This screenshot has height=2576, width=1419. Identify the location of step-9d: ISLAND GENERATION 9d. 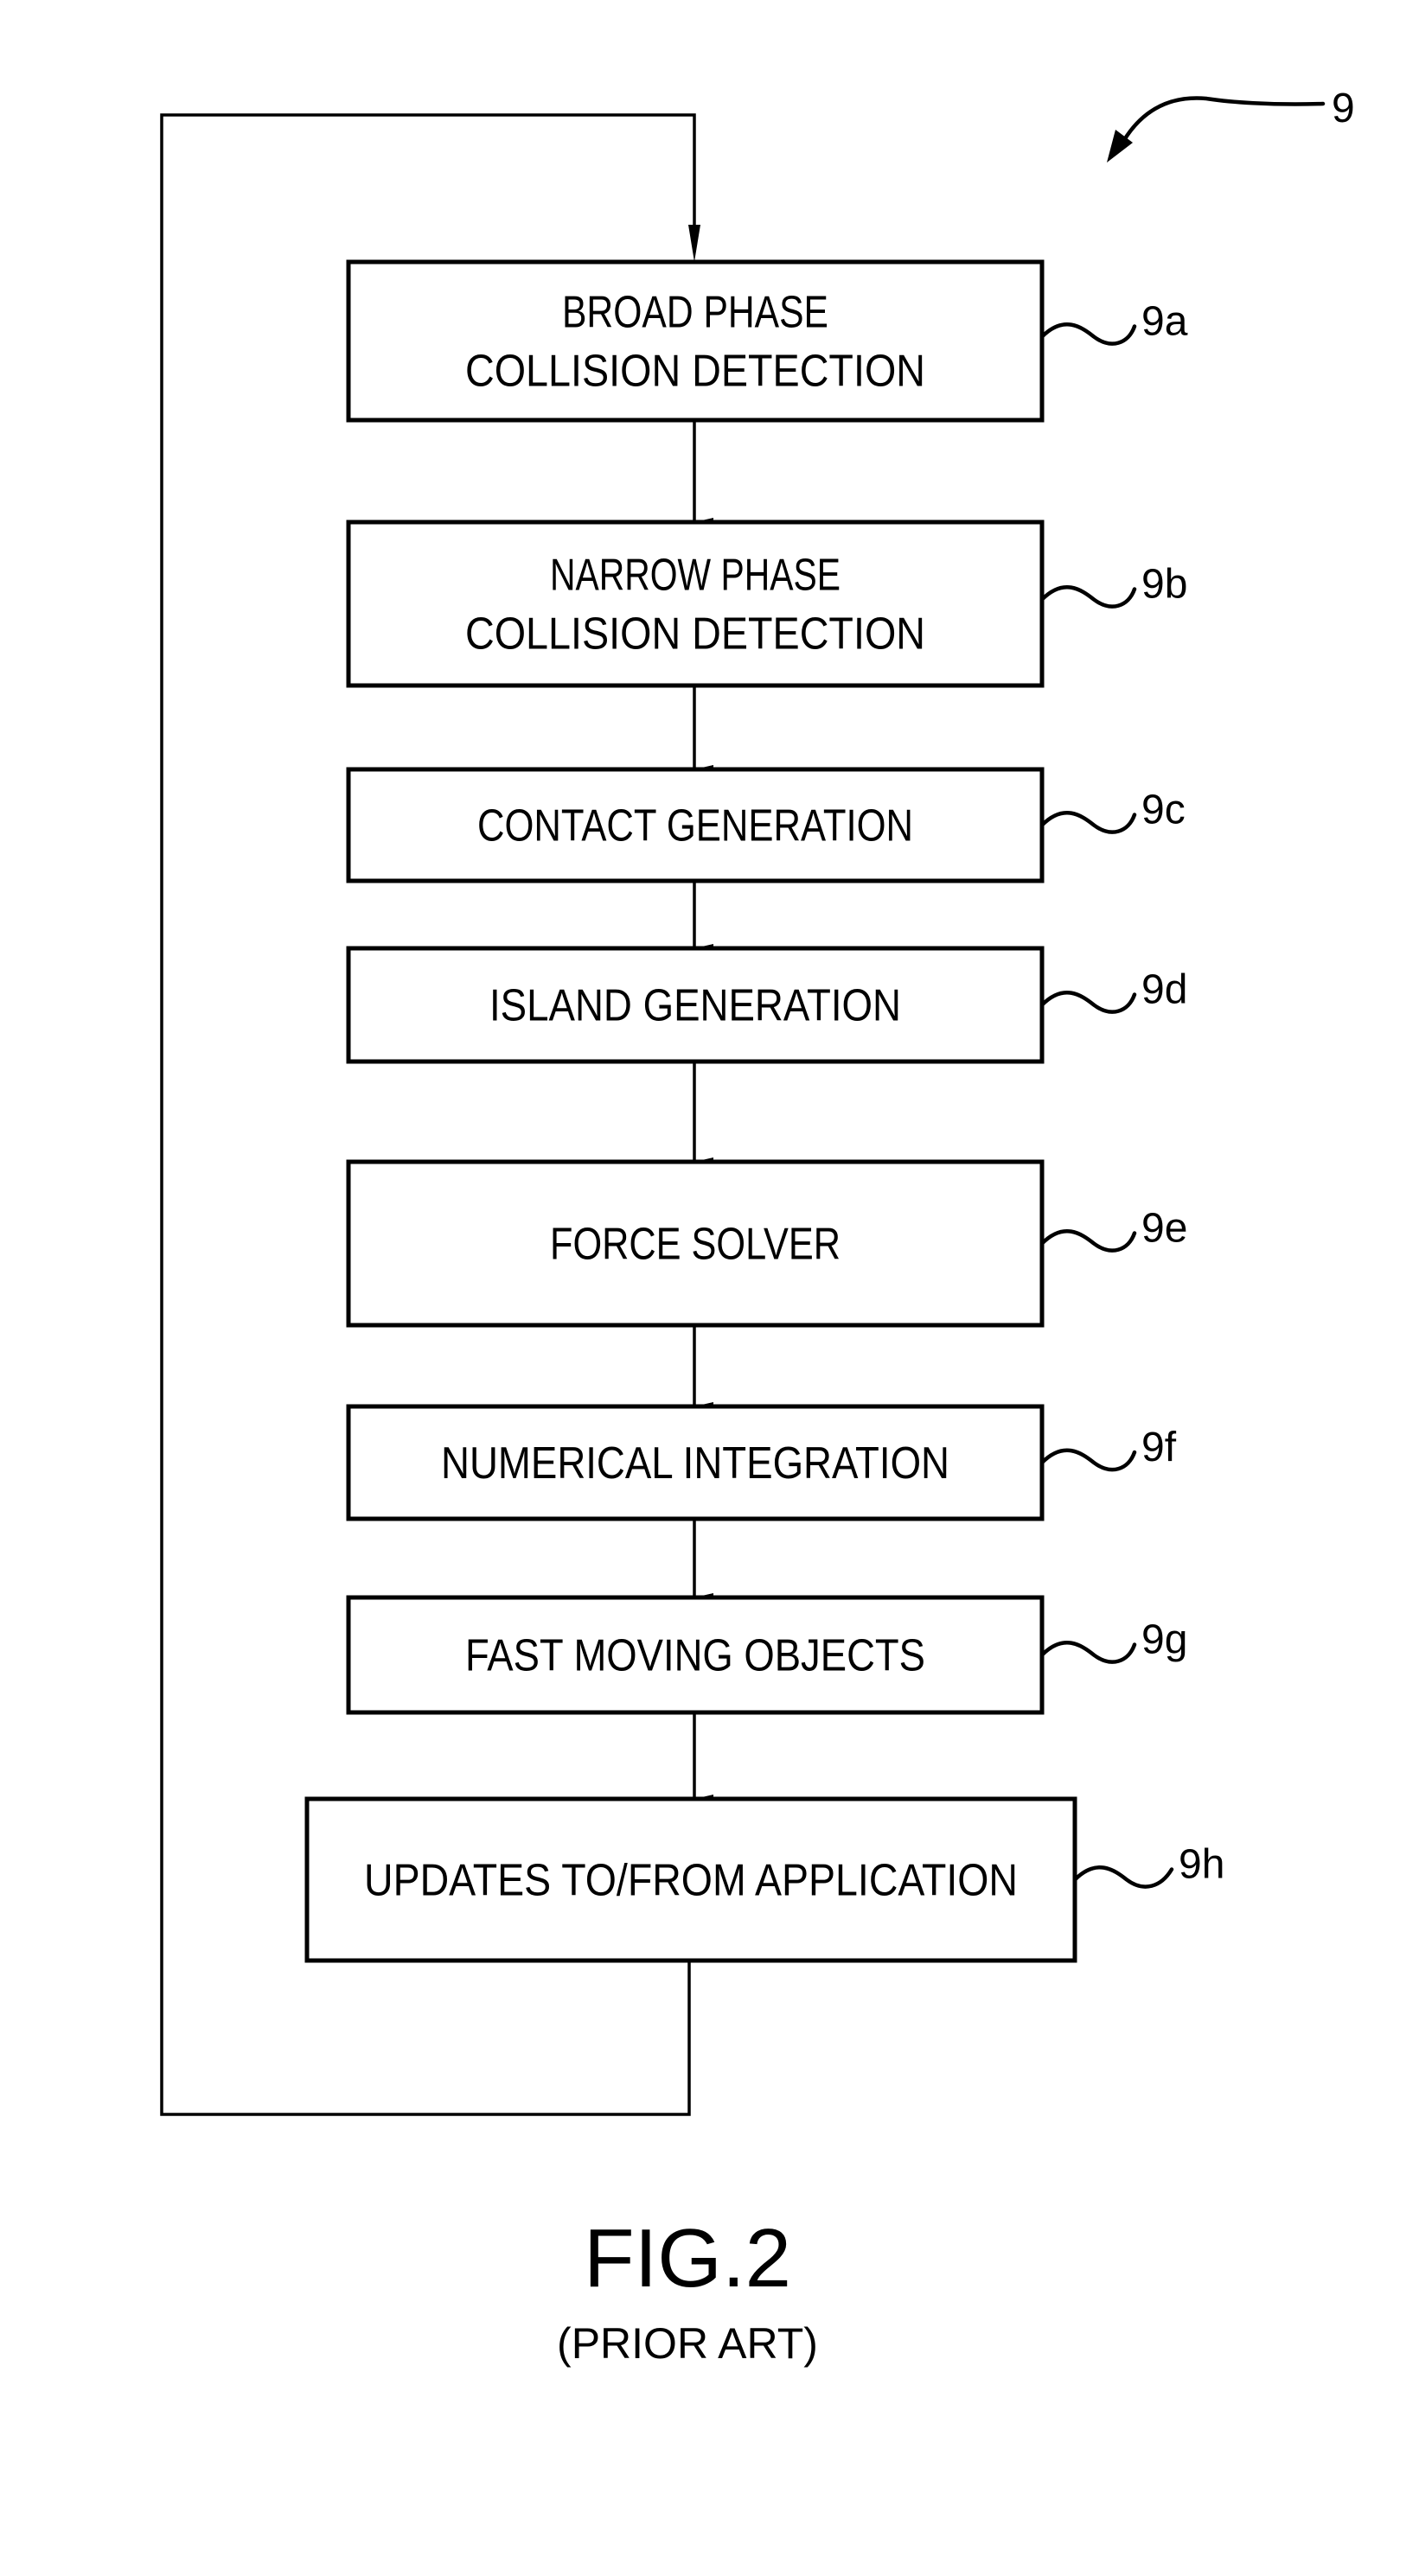
(766, 1005).